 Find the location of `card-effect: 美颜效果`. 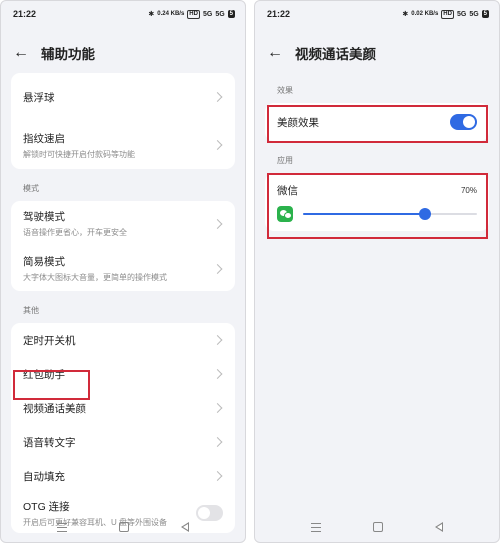

card-effect: 美颜效果 is located at coordinates (377, 122).